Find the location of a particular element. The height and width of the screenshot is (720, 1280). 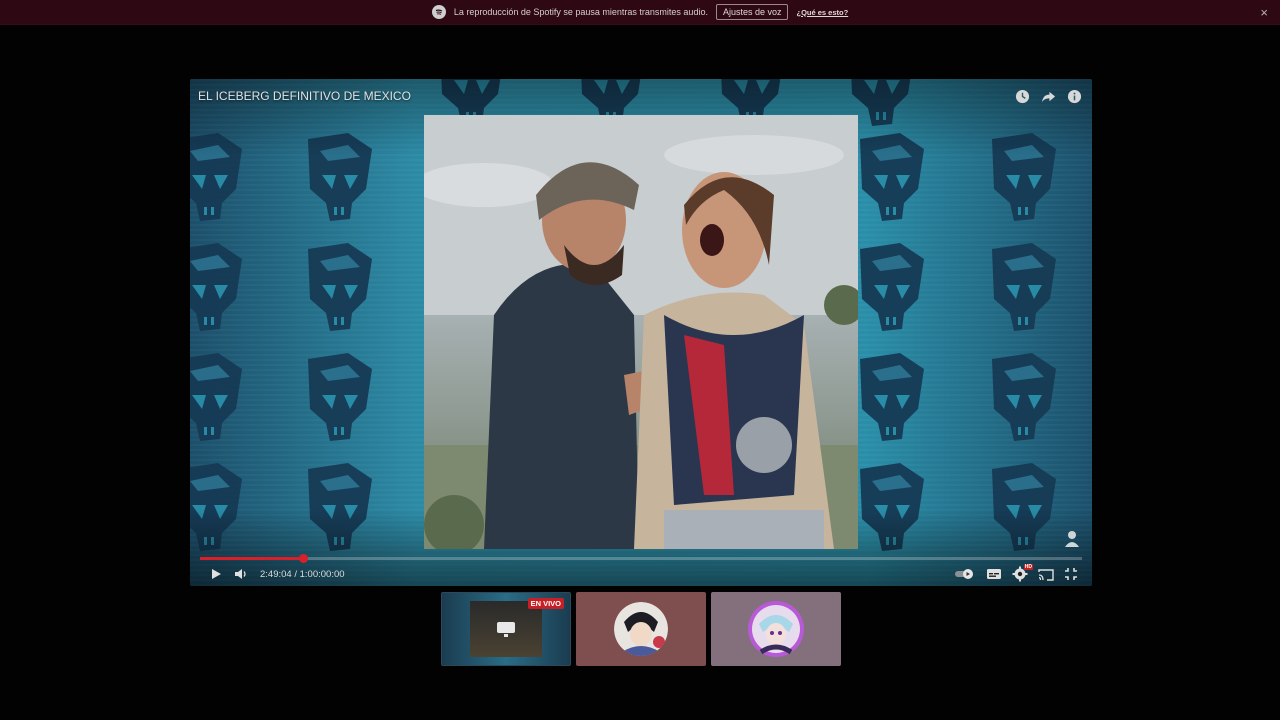

stream-preview is located at coordinates (506, 629).